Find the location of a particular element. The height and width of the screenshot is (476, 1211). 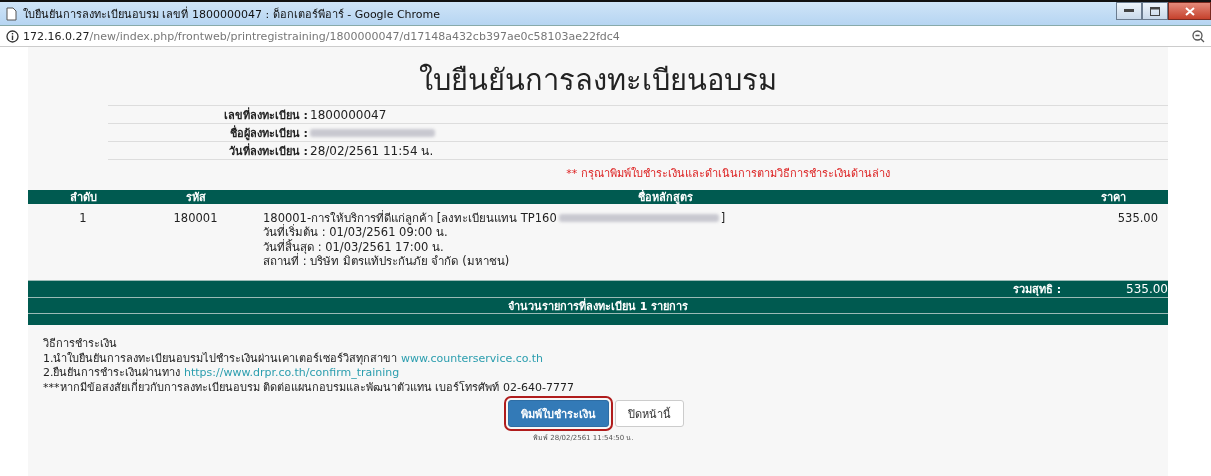

maximize-icon is located at coordinates (1155, 11).